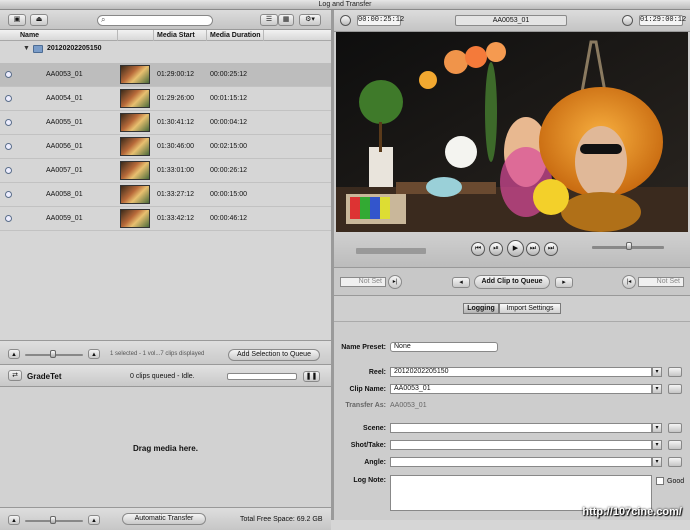  What do you see at coordinates (675, 428) in the screenshot?
I see `scene-action-button` at bounding box center [675, 428].